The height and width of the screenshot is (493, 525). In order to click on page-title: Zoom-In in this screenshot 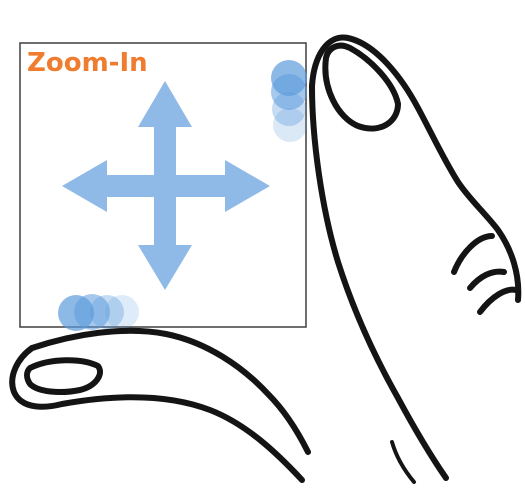, I will do `click(87, 63)`.